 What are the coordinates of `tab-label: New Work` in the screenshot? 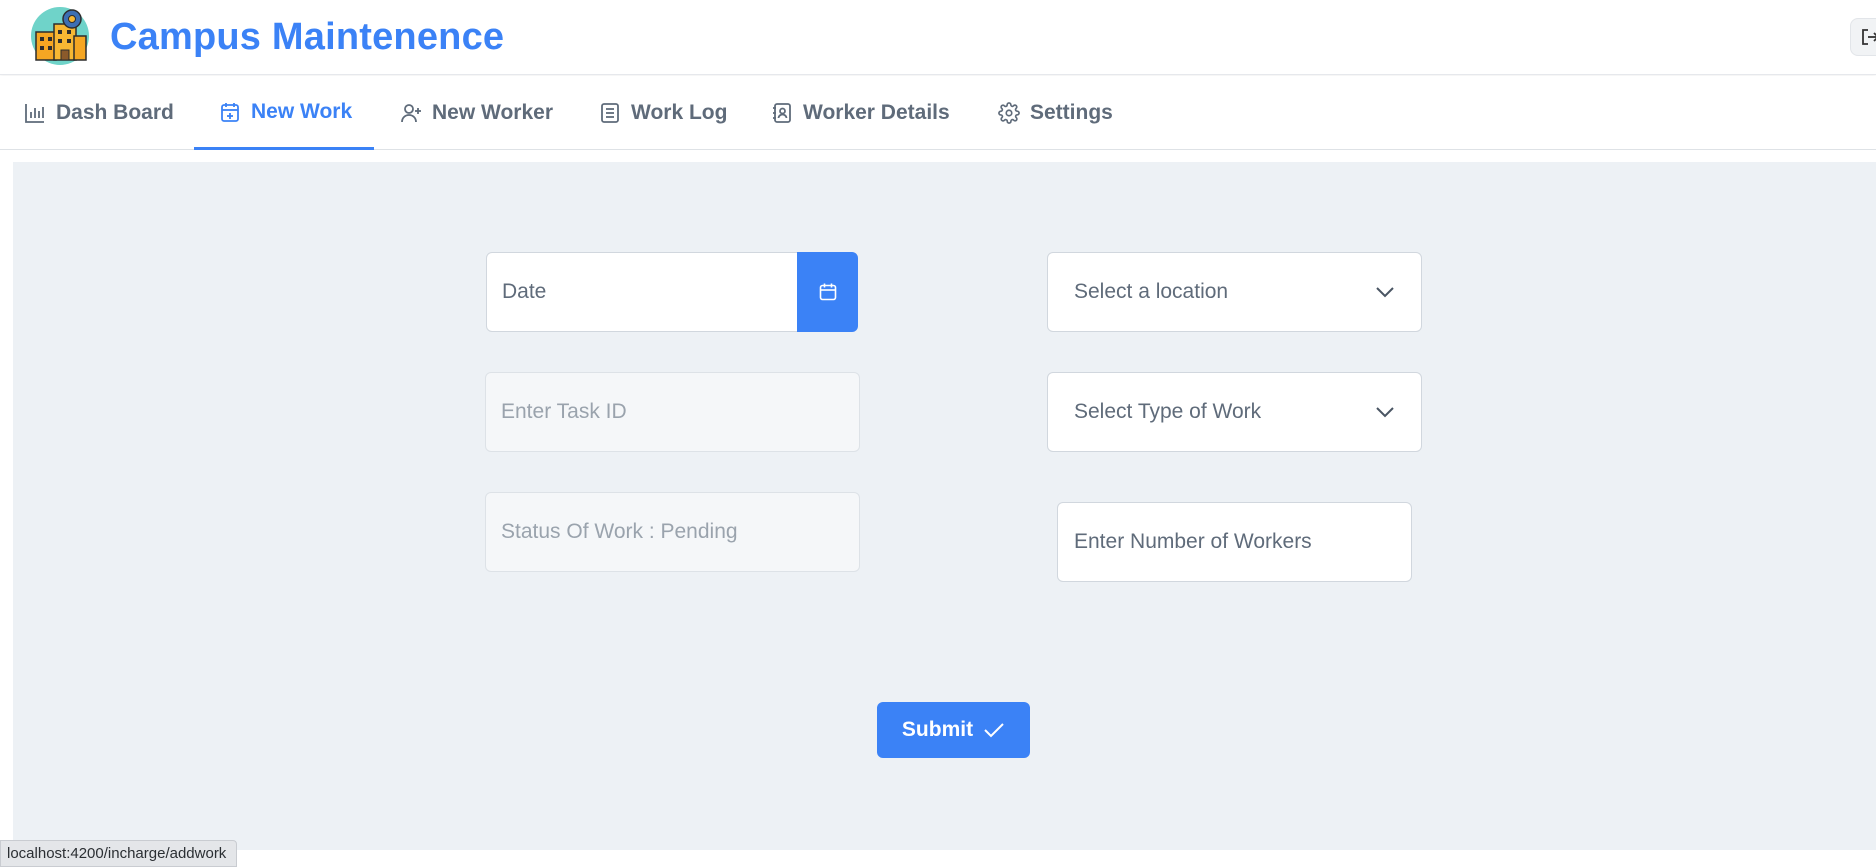 It's located at (302, 111).